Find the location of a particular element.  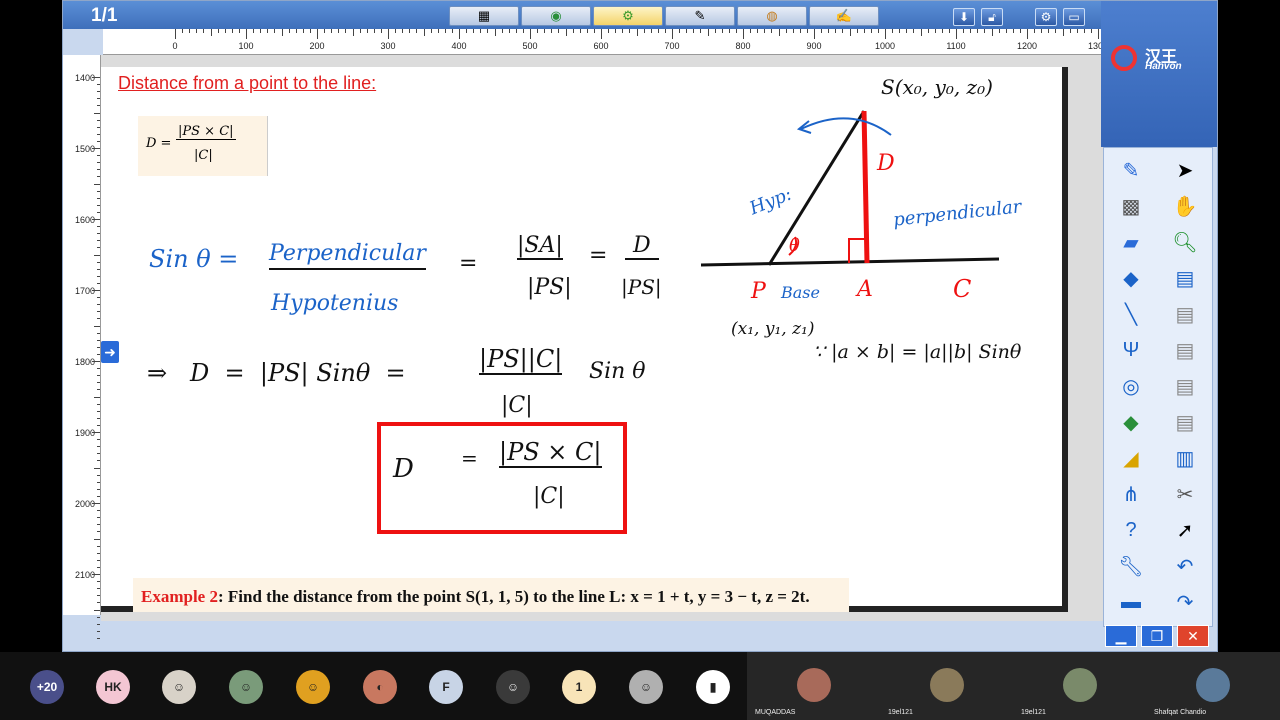

hand-tool: ✋ is located at coordinates (1185, 206).